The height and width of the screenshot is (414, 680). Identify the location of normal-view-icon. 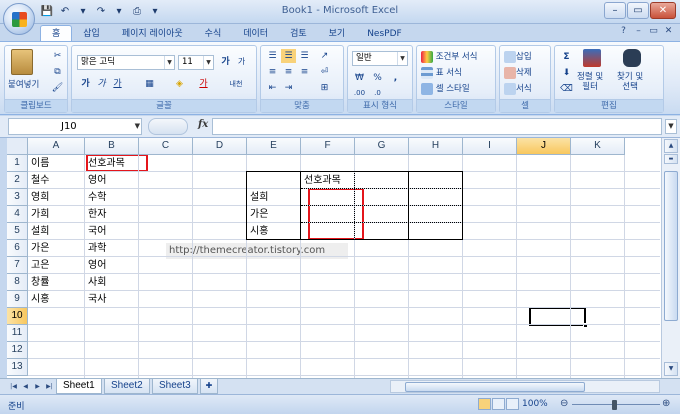
(484, 404).